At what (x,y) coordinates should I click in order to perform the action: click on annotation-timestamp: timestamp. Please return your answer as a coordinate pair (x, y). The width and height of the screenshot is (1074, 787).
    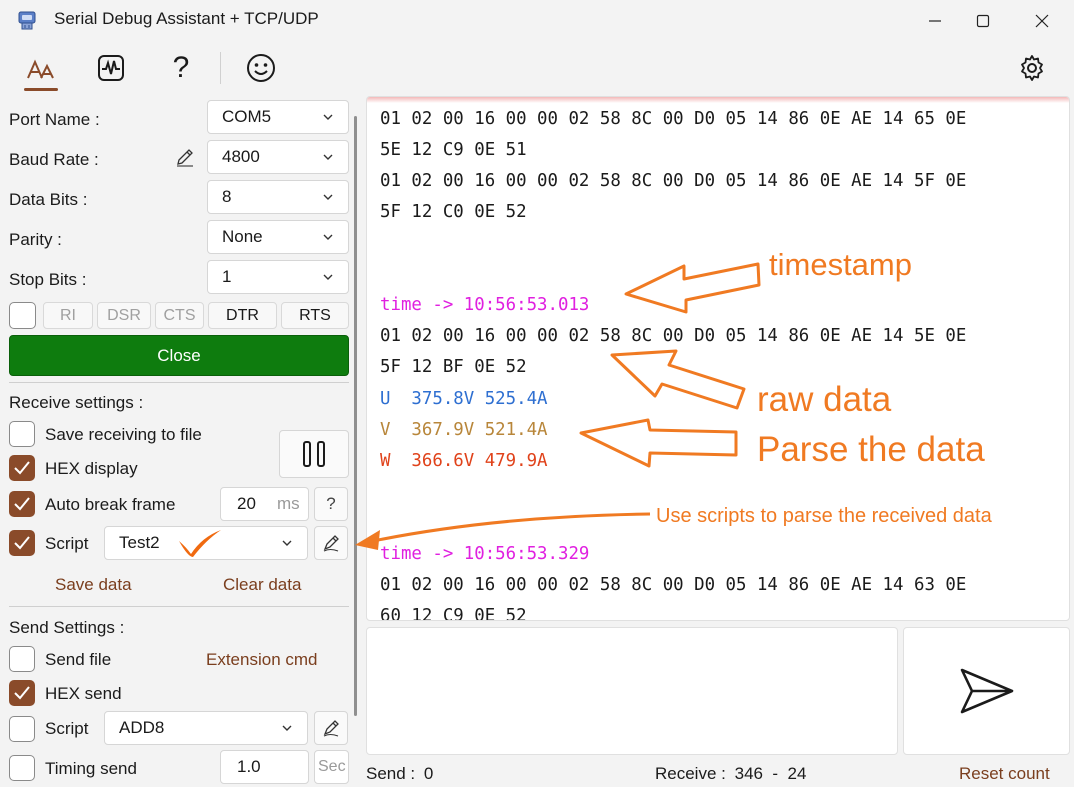
    Looking at the image, I should click on (840, 264).